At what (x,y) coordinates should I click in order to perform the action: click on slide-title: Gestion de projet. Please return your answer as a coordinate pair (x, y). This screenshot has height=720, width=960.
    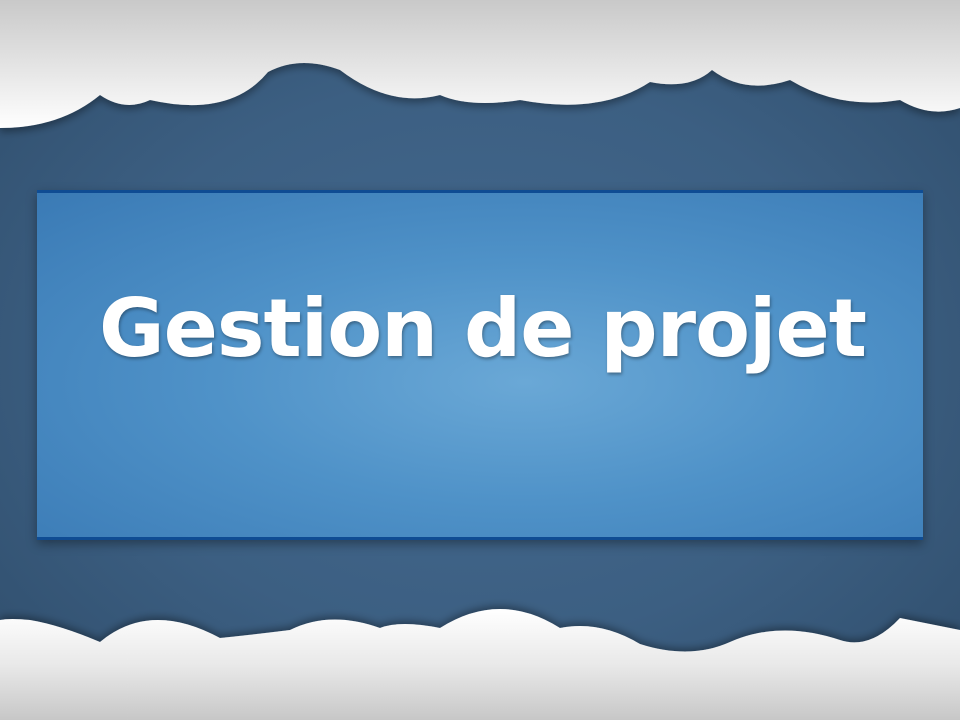
    Looking at the image, I should click on (483, 328).